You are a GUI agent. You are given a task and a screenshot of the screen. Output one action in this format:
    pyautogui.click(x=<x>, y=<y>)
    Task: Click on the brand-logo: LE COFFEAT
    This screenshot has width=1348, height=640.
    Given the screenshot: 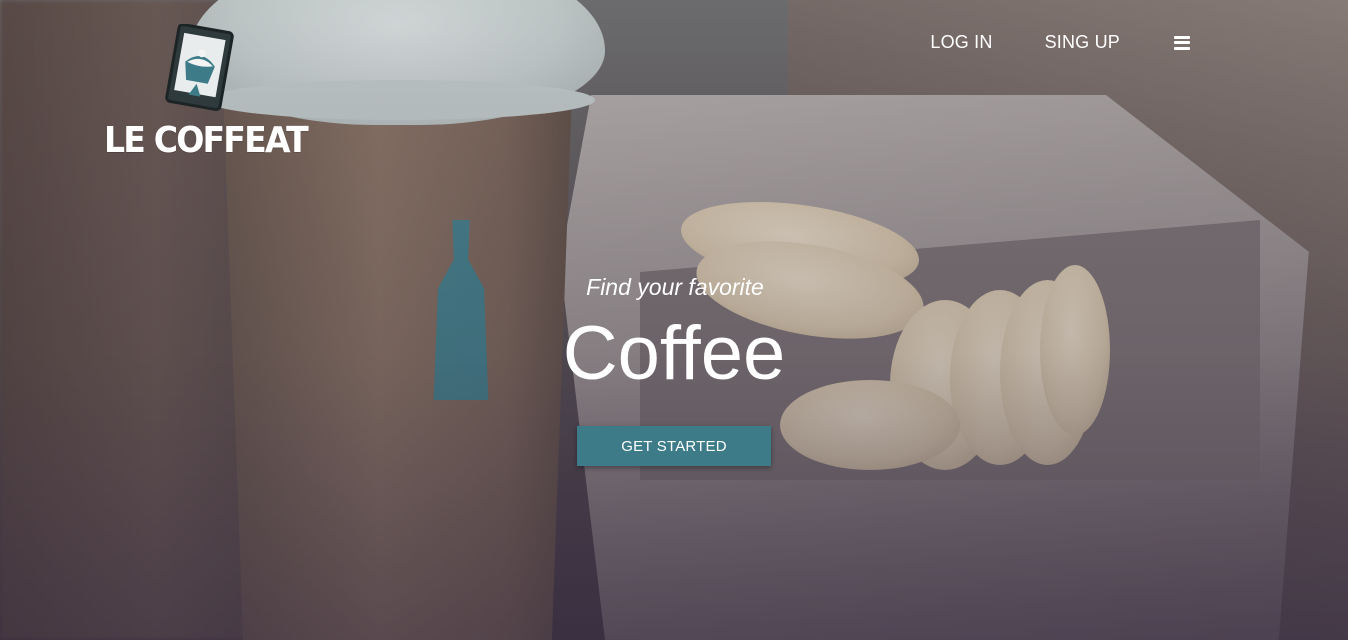 What is the action you would take?
    pyautogui.click(x=206, y=94)
    